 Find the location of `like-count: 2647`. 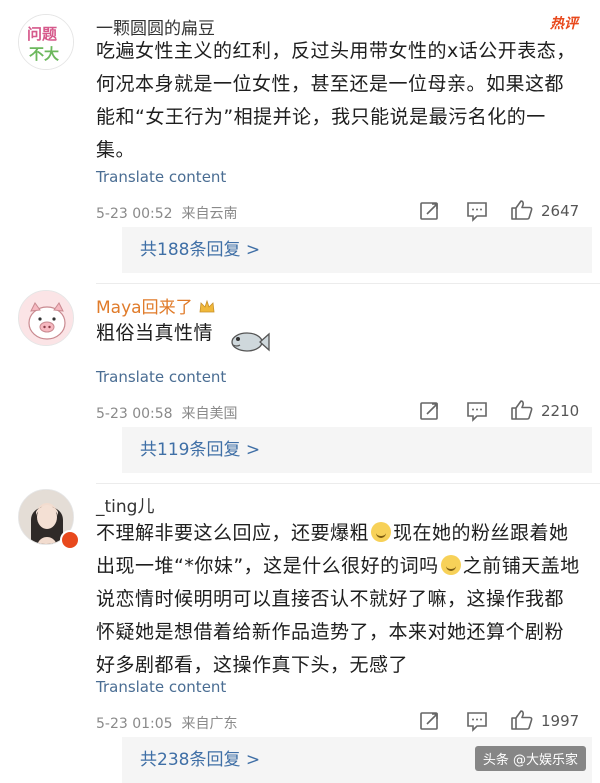

like-count: 2647 is located at coordinates (560, 211).